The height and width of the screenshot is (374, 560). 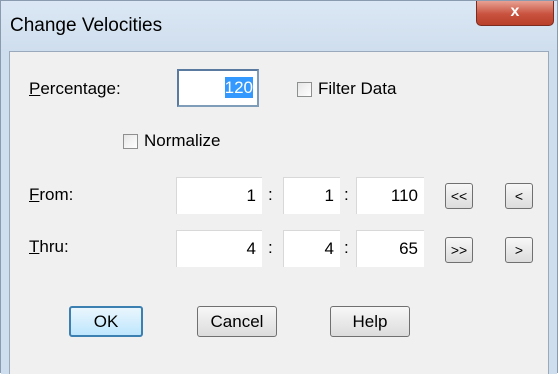 I want to click on filter-data-checkbox, so click(x=304, y=89).